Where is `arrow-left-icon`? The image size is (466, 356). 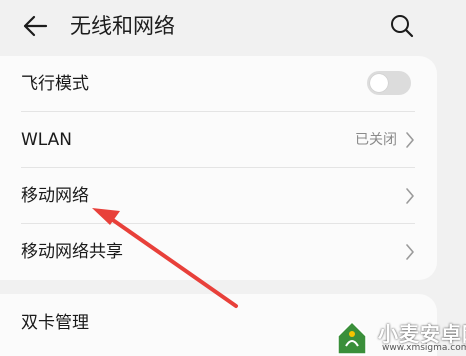
arrow-left-icon is located at coordinates (35, 26).